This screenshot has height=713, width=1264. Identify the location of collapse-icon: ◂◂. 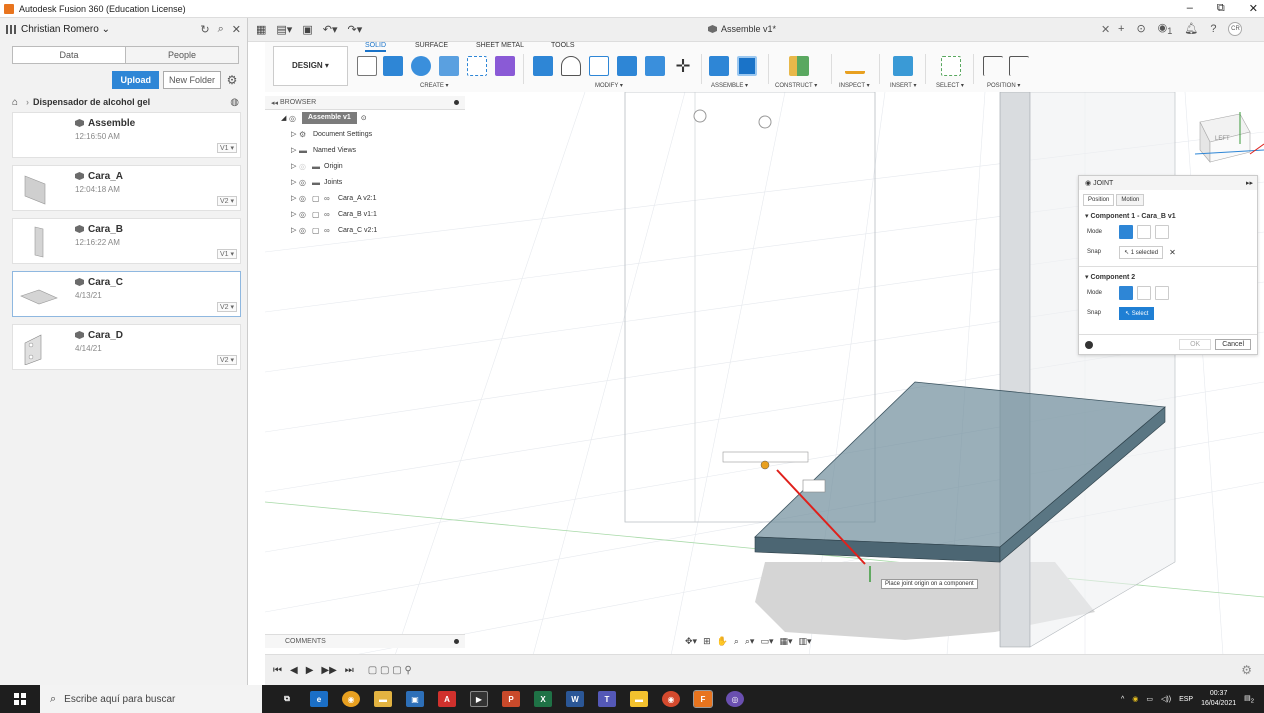
(274, 103).